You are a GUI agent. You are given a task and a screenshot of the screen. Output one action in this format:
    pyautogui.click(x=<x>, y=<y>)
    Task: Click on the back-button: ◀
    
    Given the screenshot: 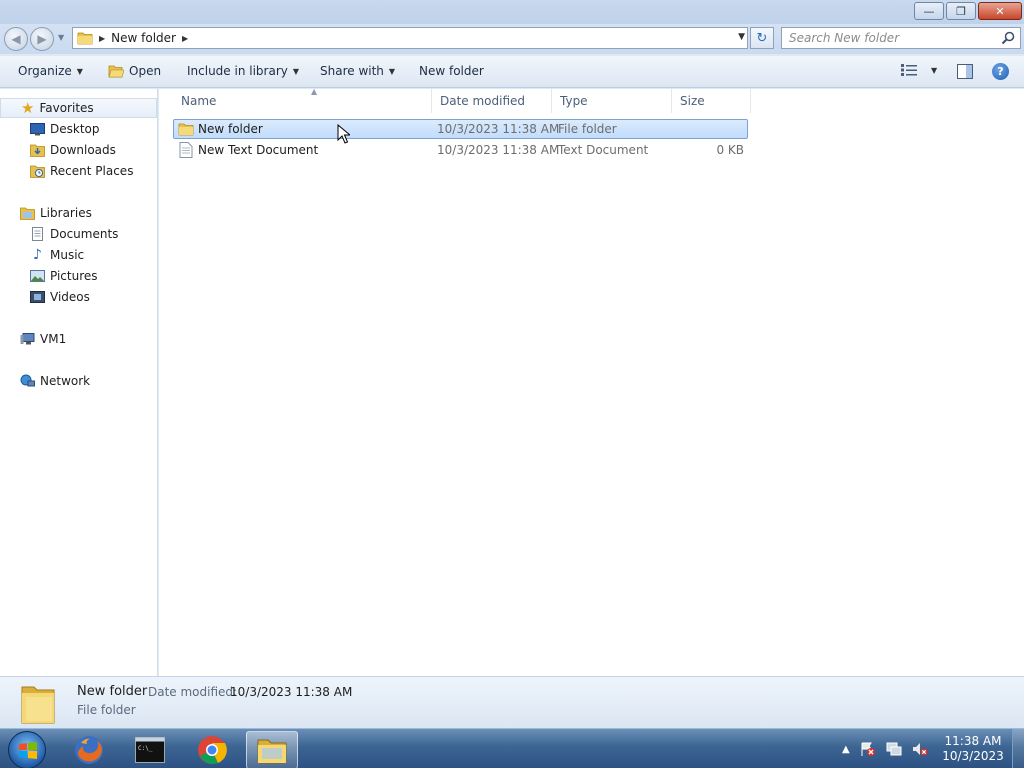 What is the action you would take?
    pyautogui.click(x=16, y=39)
    